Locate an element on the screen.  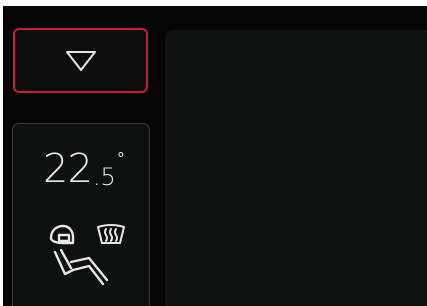
rear-defrost-icon is located at coordinates (111, 236).